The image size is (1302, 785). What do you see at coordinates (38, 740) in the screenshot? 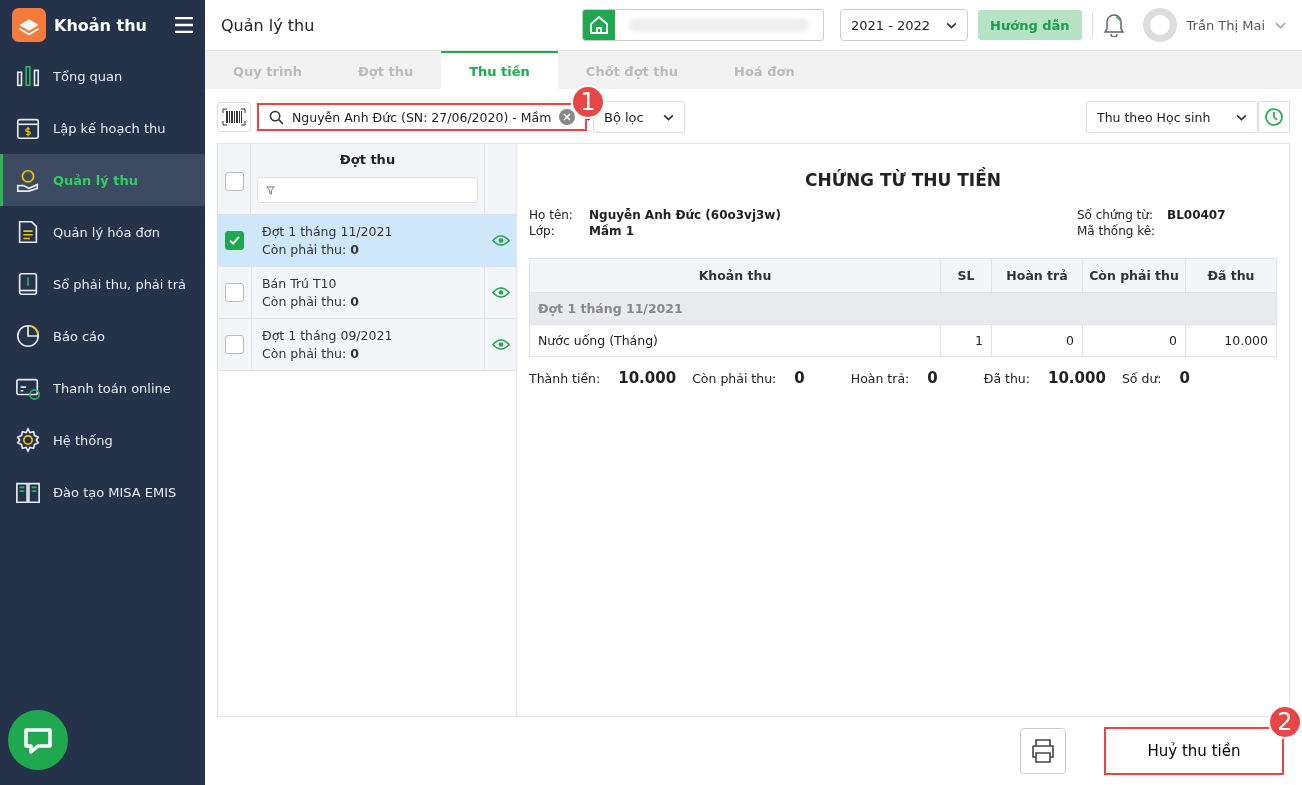
I see `chat-button` at bounding box center [38, 740].